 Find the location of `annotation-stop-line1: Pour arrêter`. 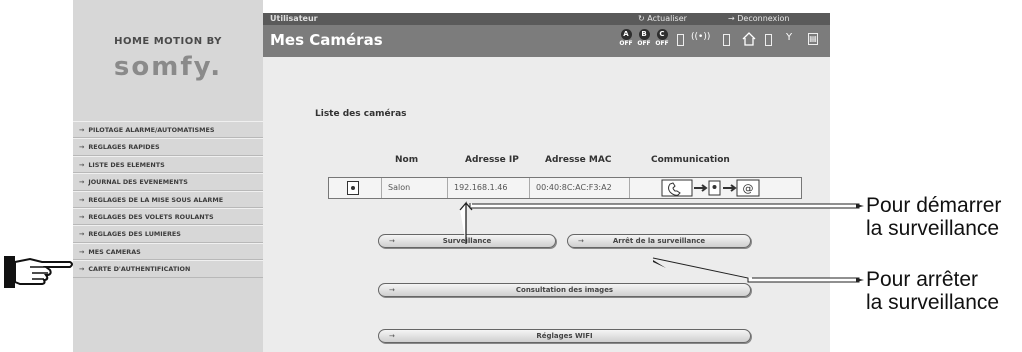

annotation-stop-line1: Pour arrêter is located at coordinates (922, 279).